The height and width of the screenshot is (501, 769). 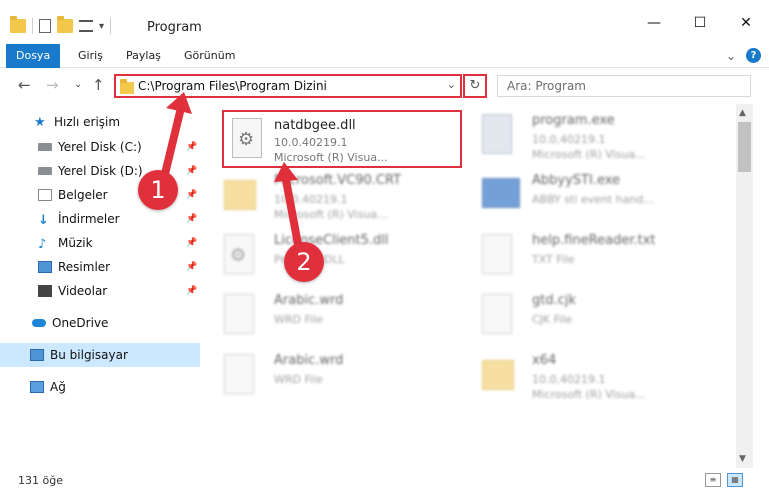 I want to click on help-icon: ?, so click(x=753, y=55).